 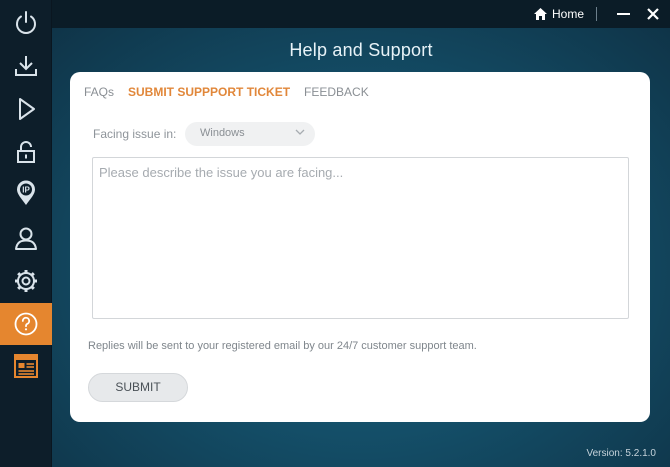 I want to click on facing-issue-label: Facing issue in:, so click(x=135, y=134).